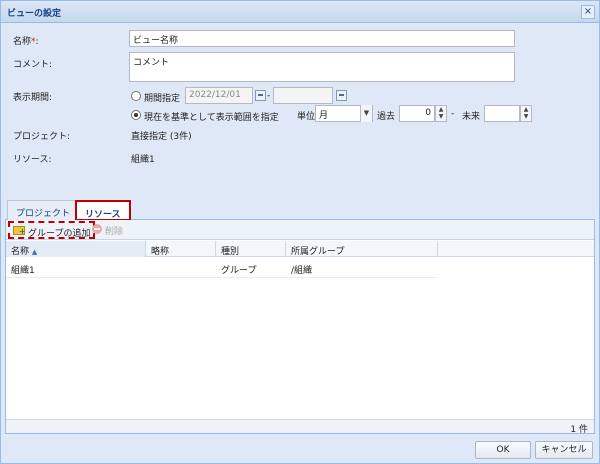 This screenshot has width=600, height=464. What do you see at coordinates (344, 113) in the screenshot?
I see `unit-select: 月 ▼` at bounding box center [344, 113].